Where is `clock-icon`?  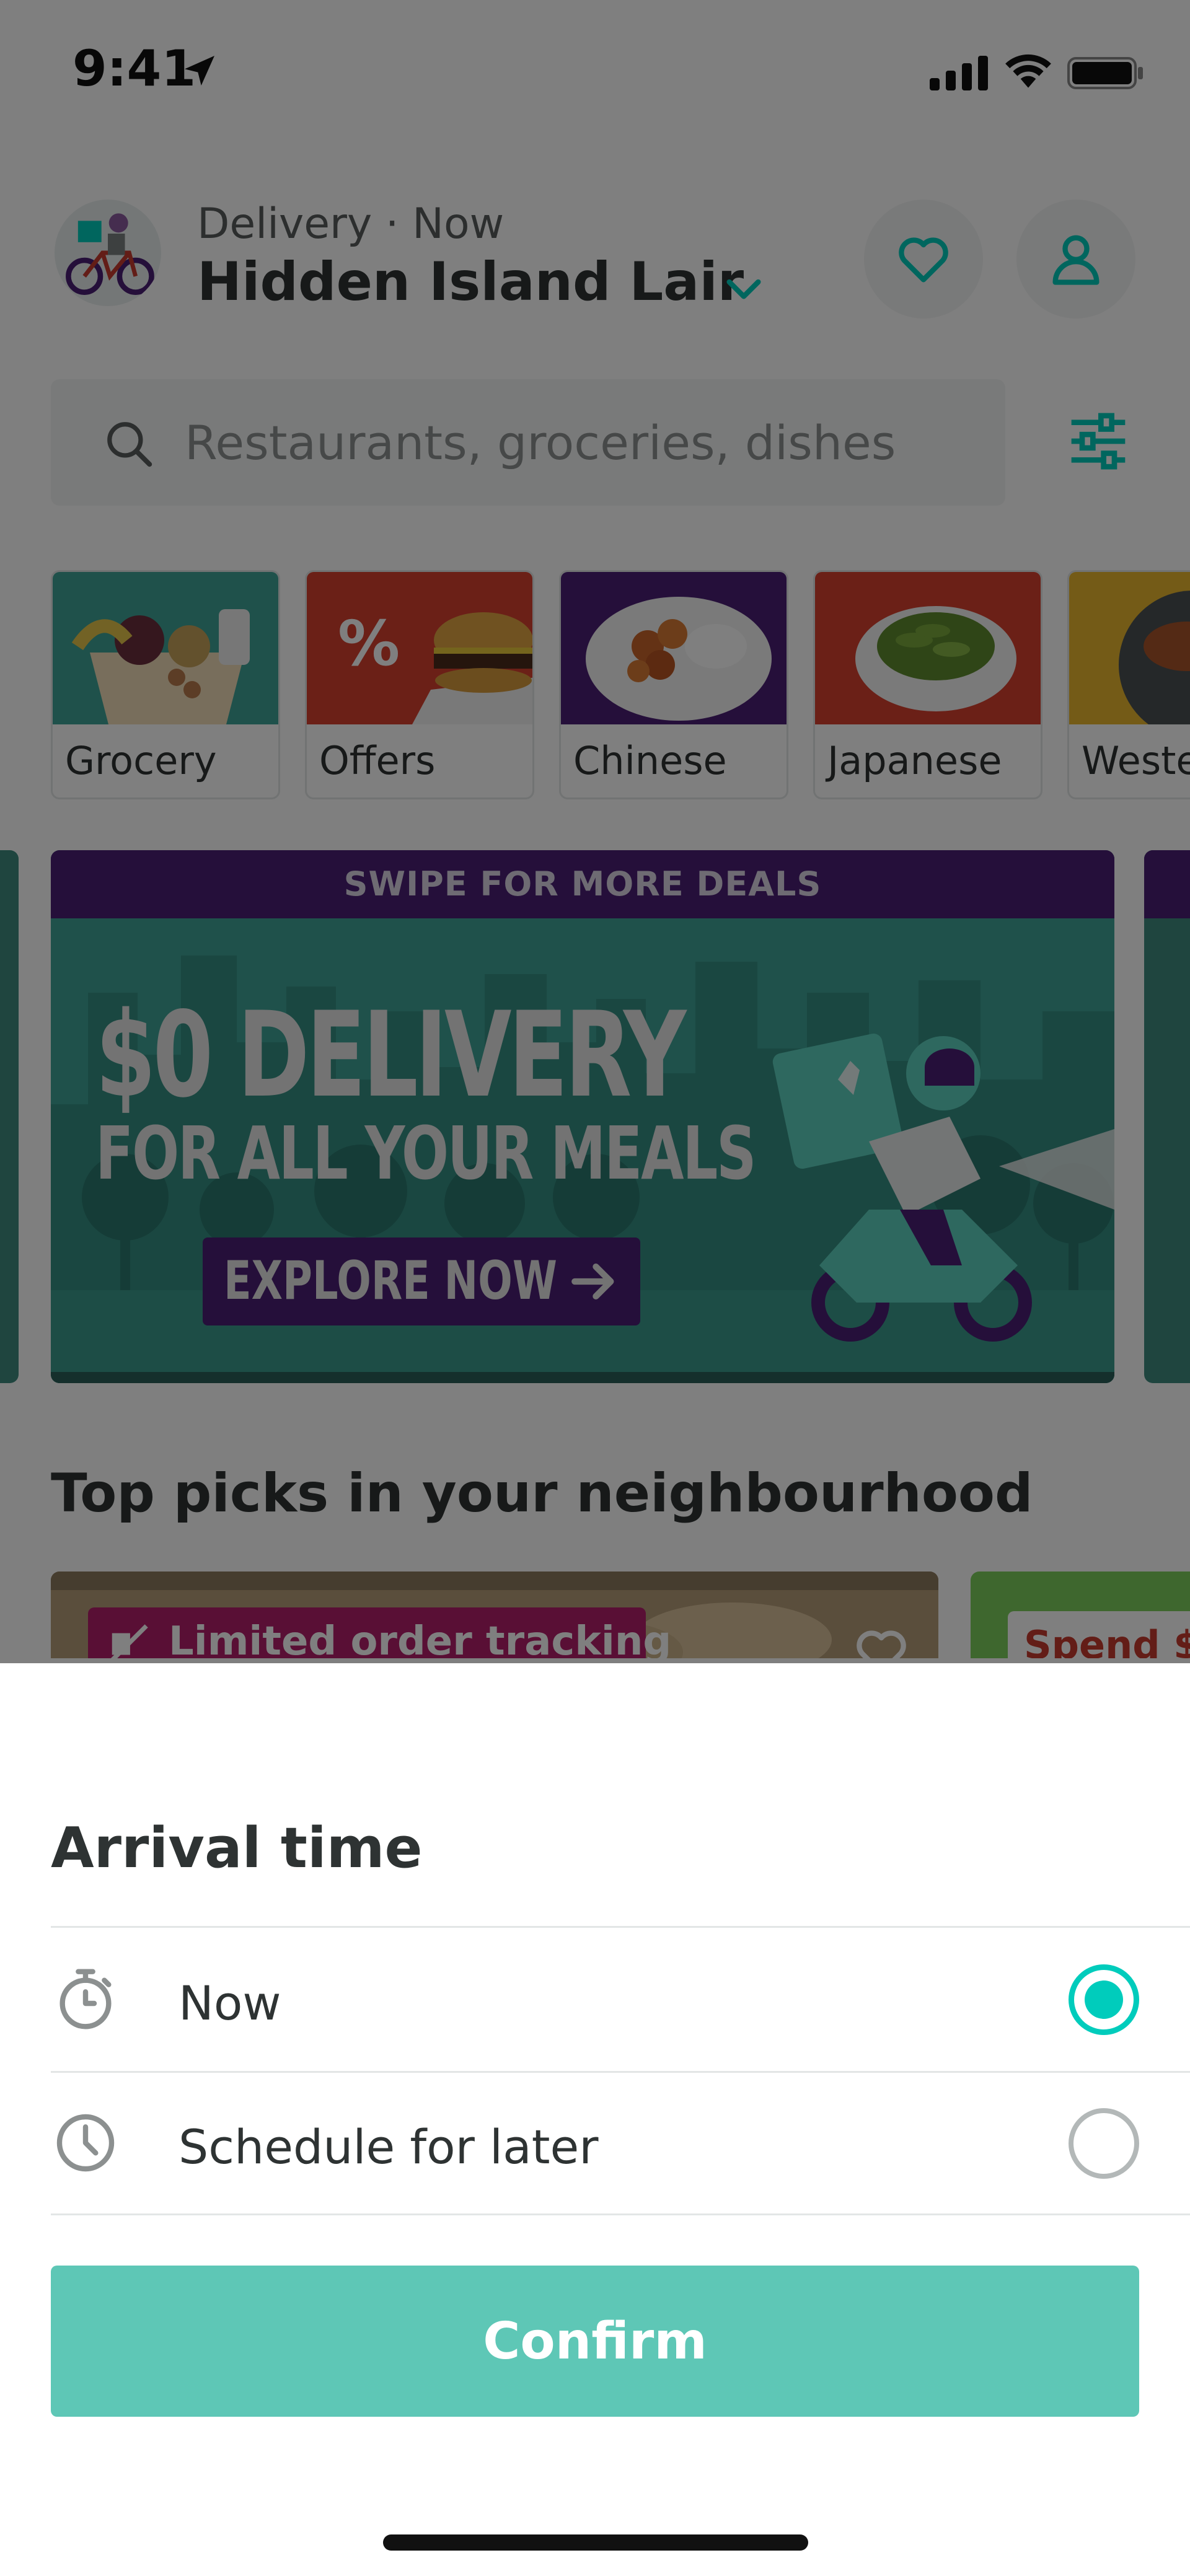
clock-icon is located at coordinates (85, 2143).